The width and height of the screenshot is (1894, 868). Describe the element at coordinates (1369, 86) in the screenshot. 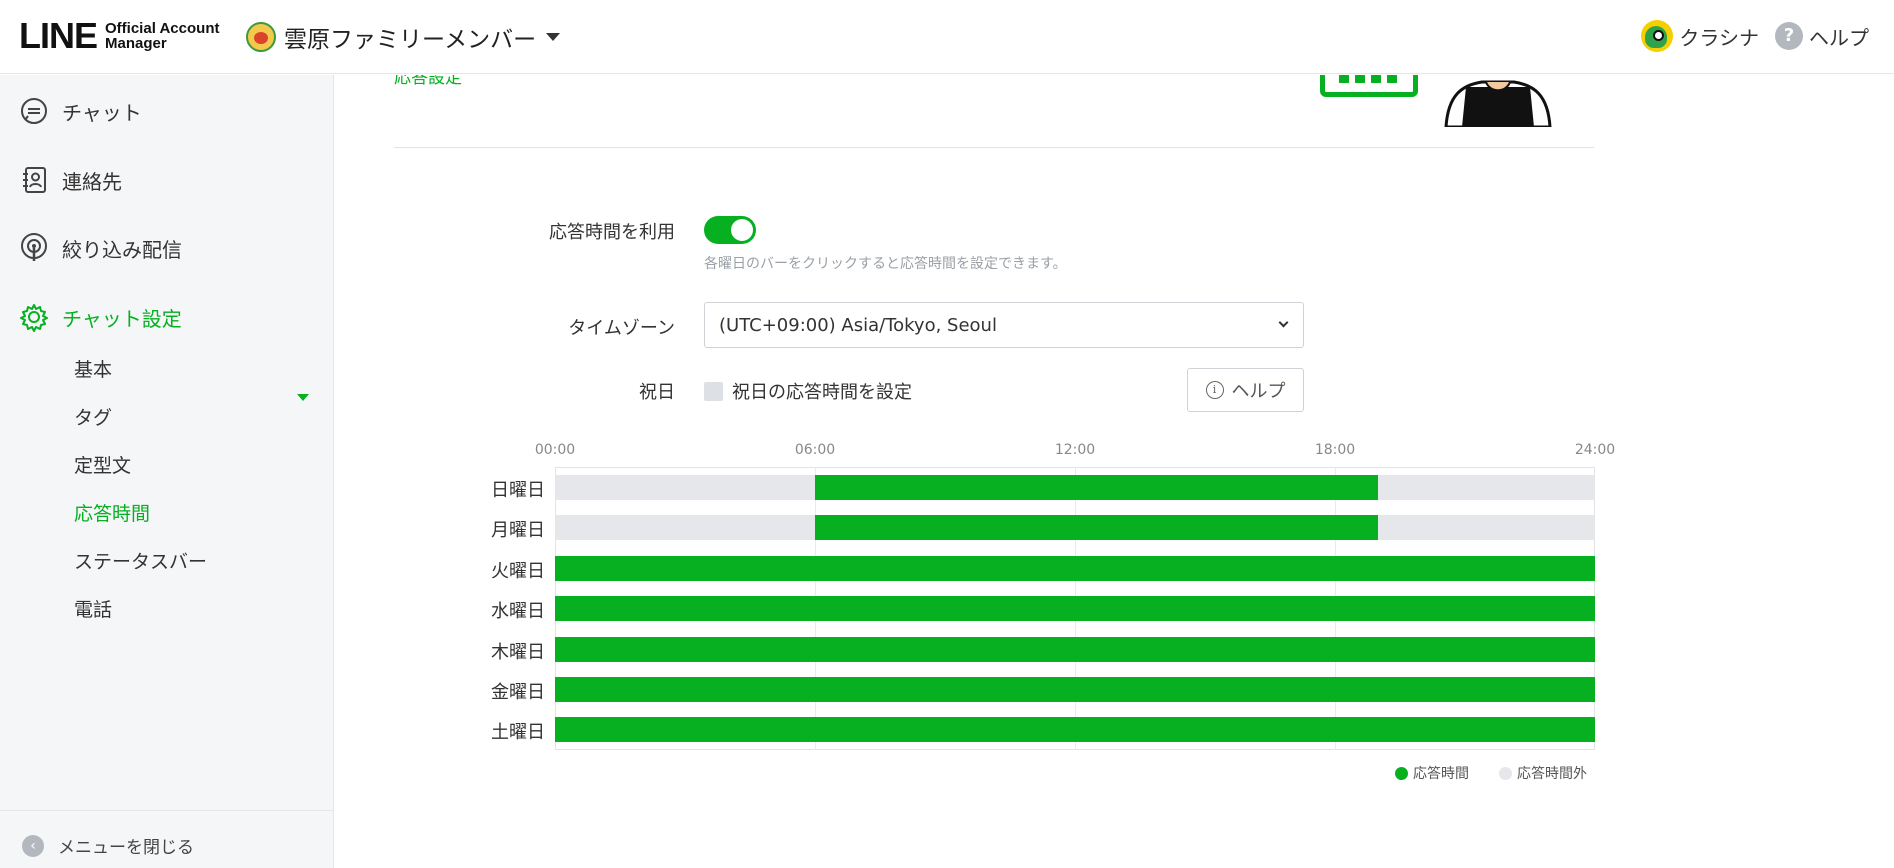

I see `store-illustration` at that location.